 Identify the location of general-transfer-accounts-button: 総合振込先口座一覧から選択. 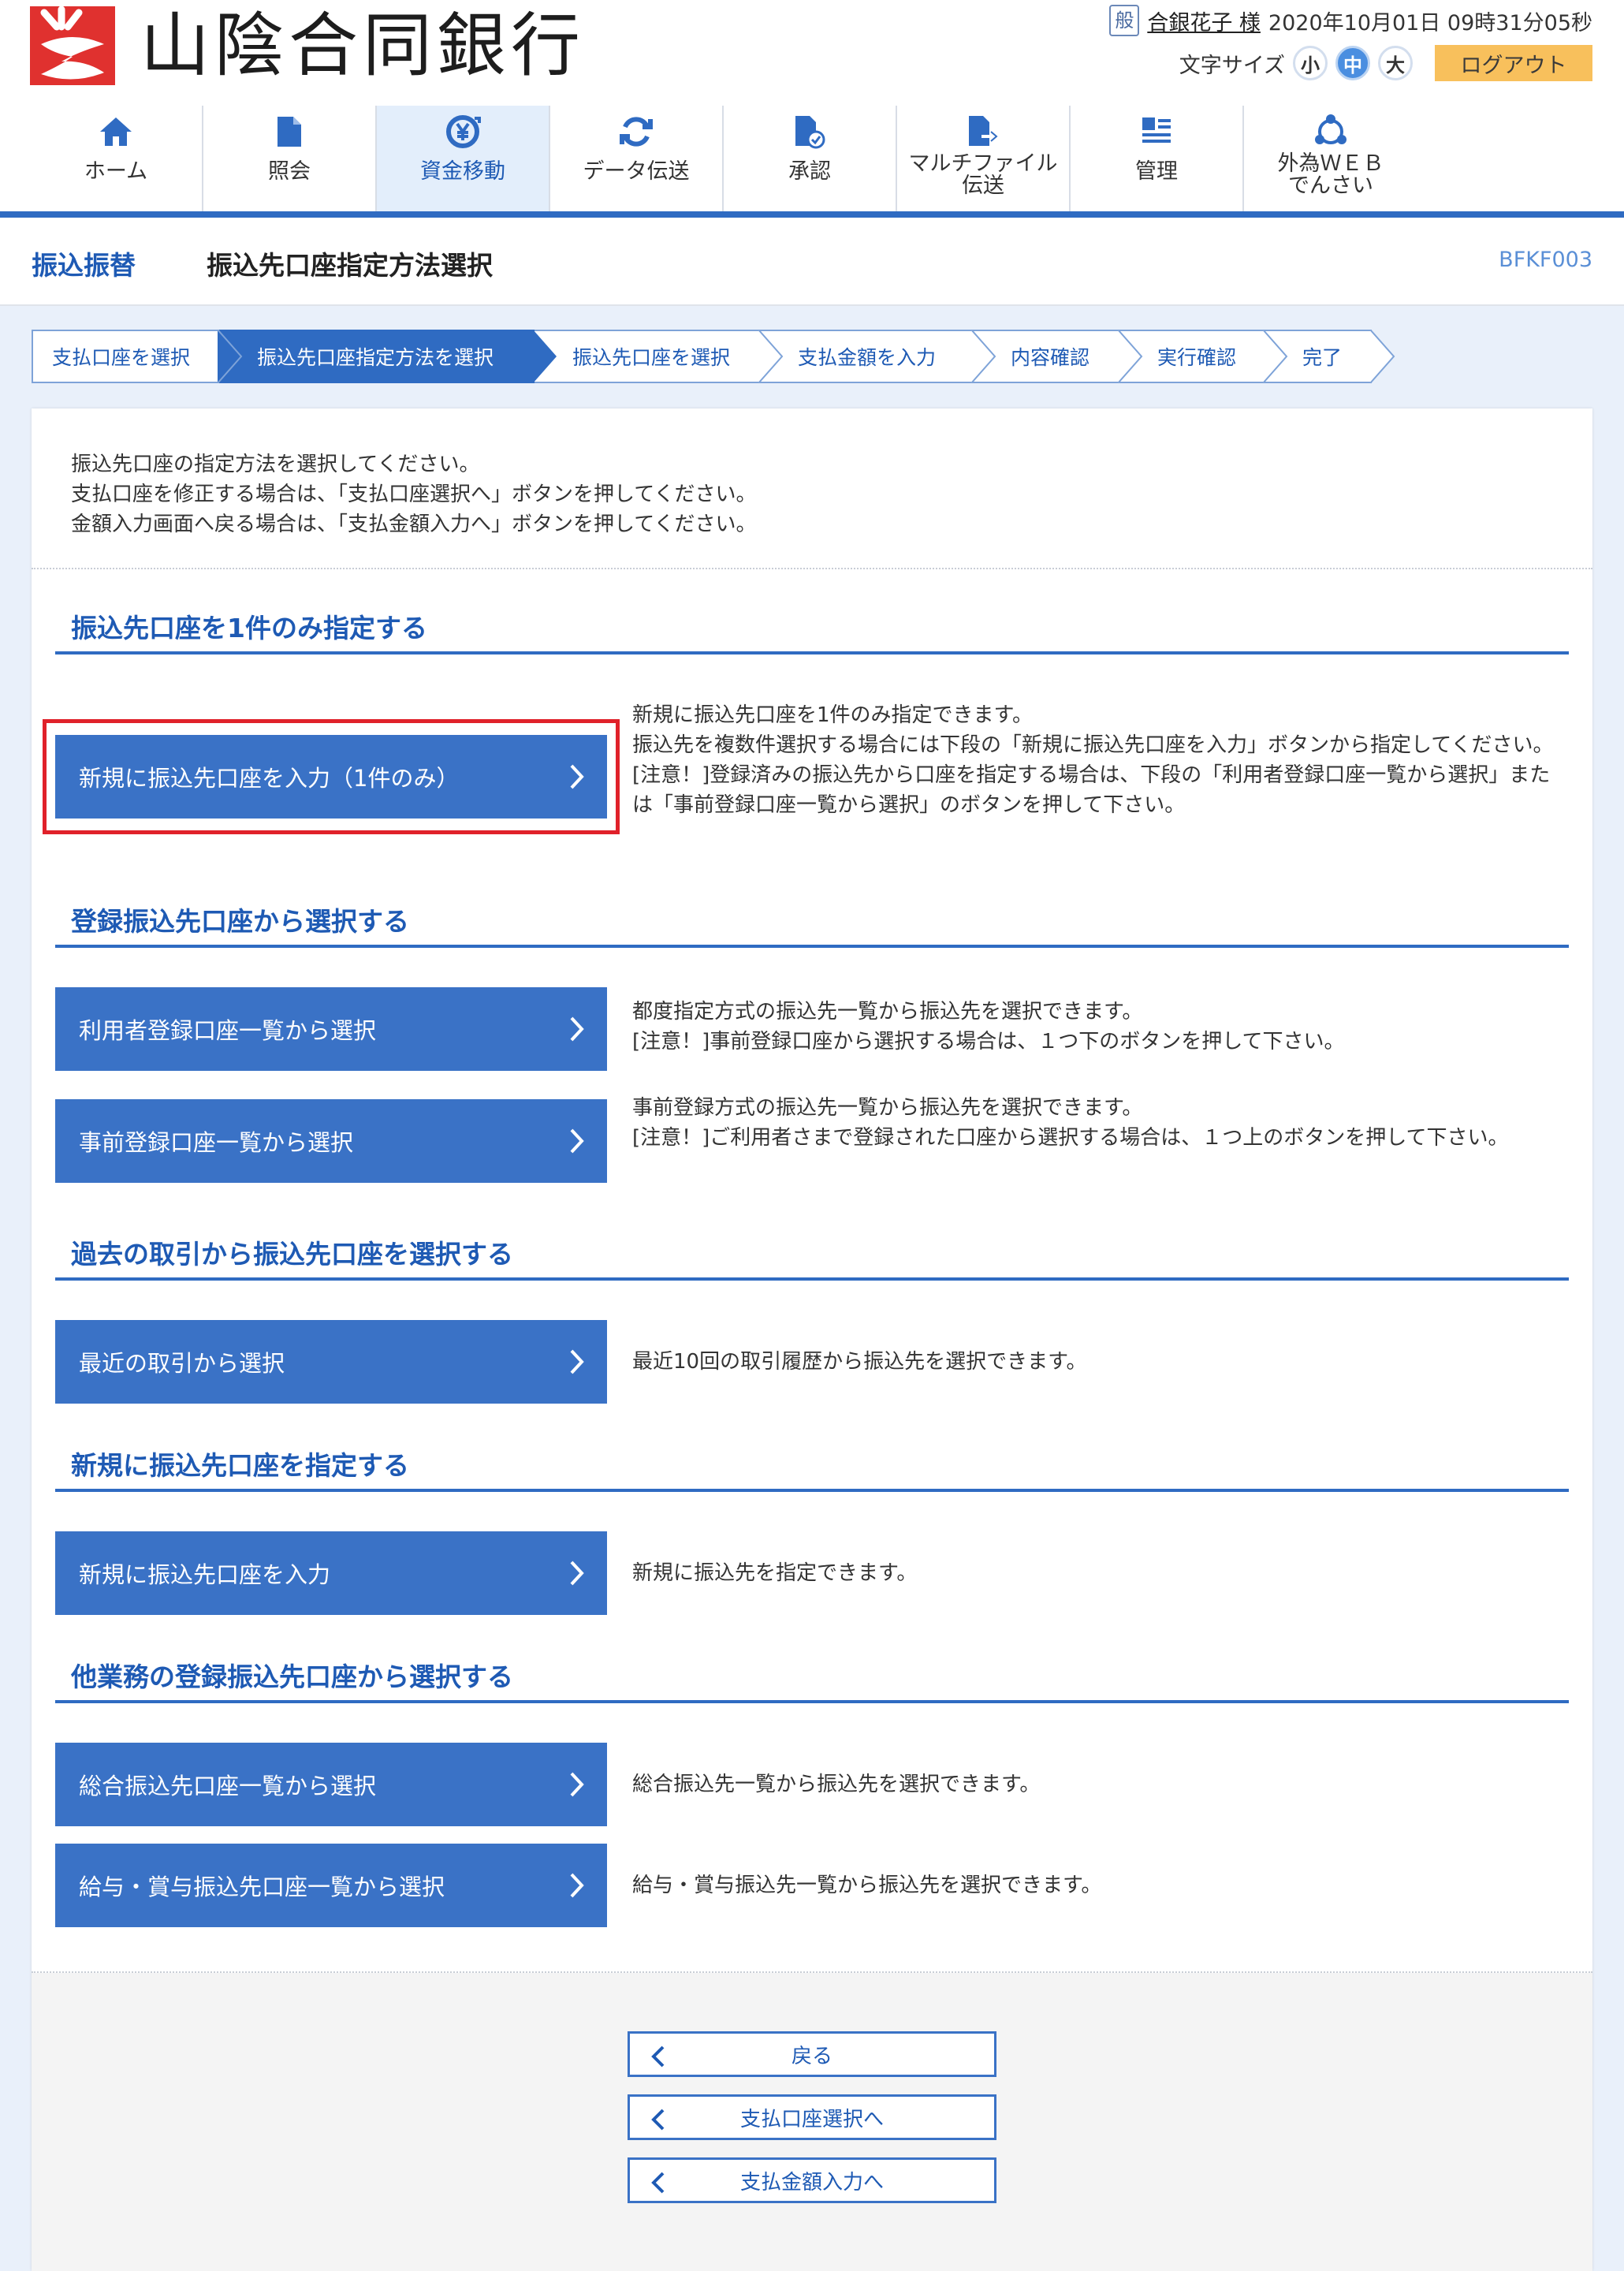
(331, 1785).